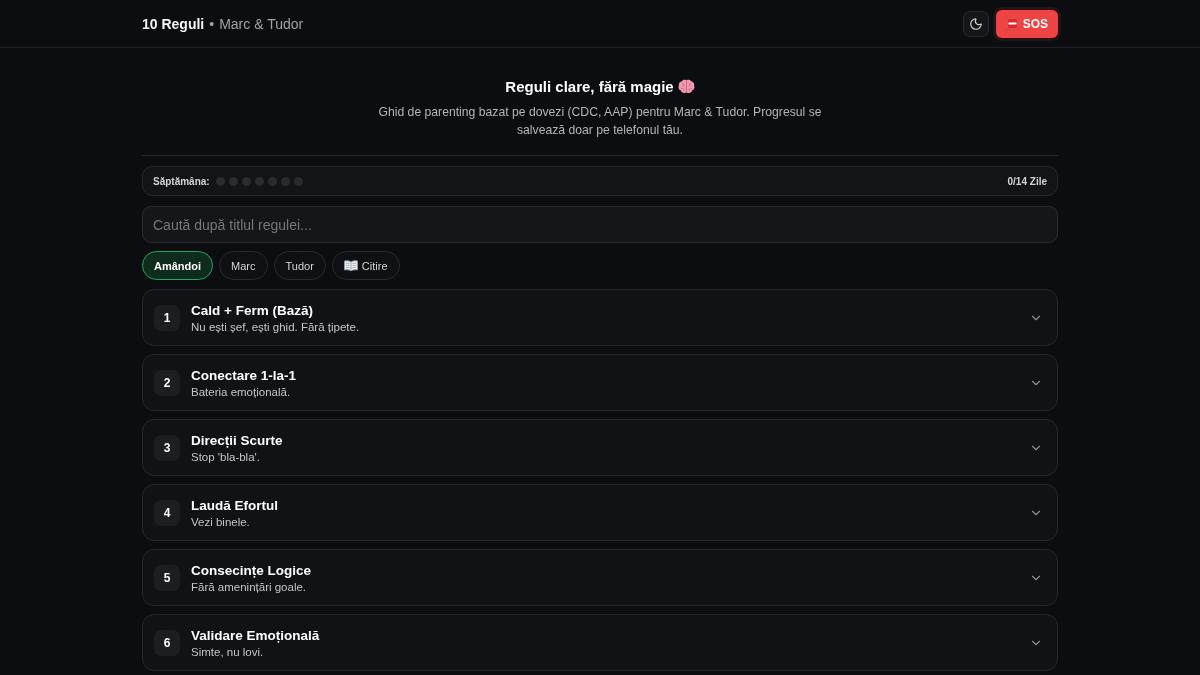 The height and width of the screenshot is (675, 1200). I want to click on rule-title: Validare Emoțională, so click(256, 635).